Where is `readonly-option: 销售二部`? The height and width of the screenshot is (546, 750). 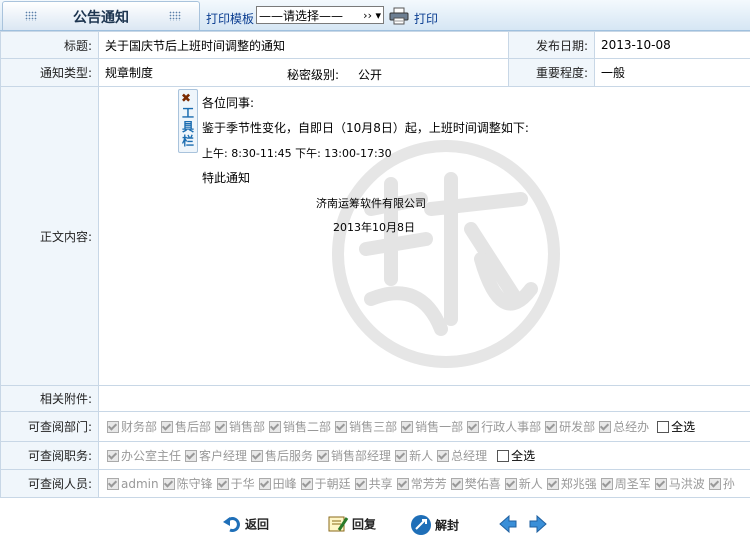
readonly-option: 销售二部 is located at coordinates (300, 427).